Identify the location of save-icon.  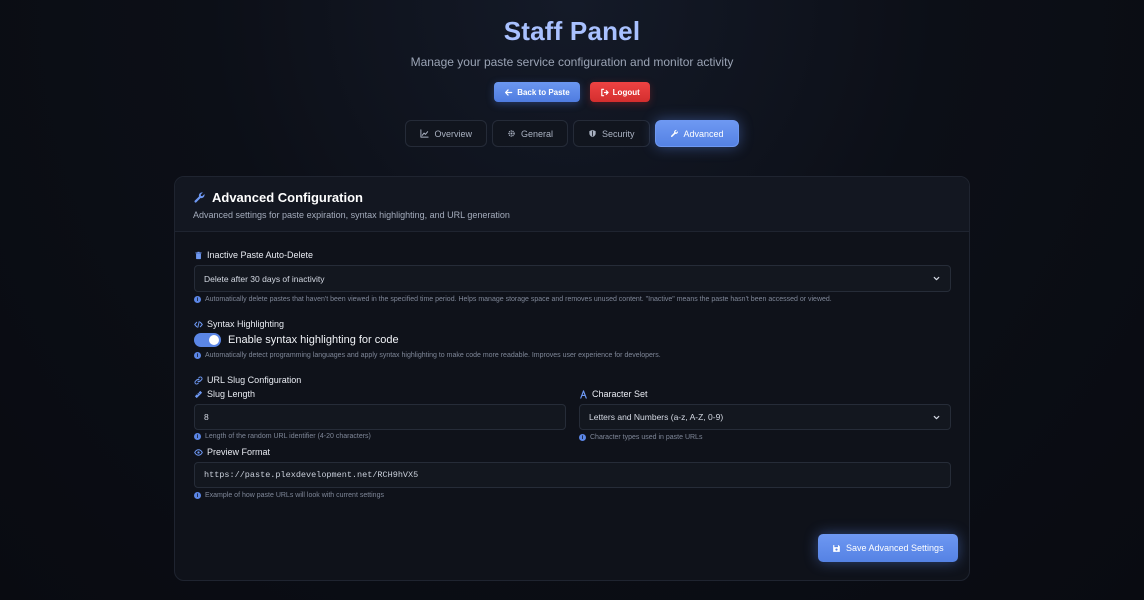
(836, 548).